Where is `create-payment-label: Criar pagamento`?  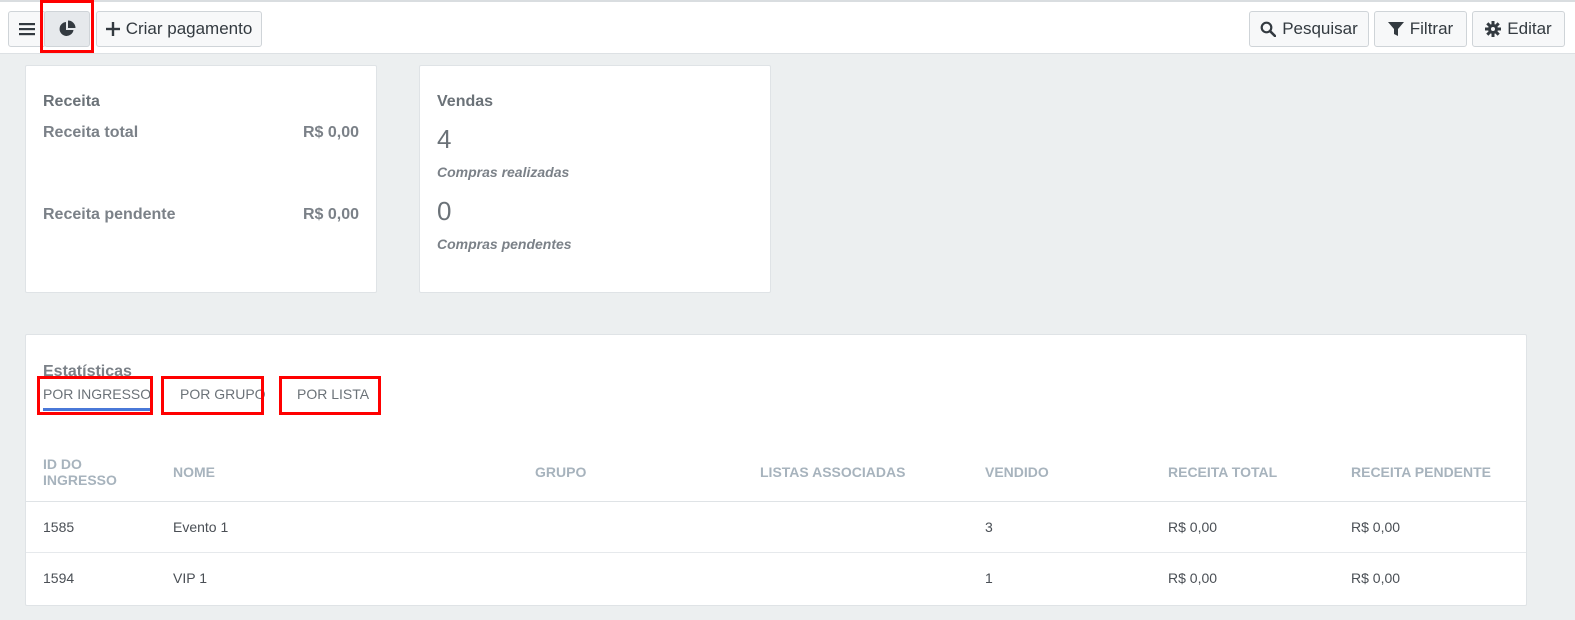 create-payment-label: Criar pagamento is located at coordinates (189, 28).